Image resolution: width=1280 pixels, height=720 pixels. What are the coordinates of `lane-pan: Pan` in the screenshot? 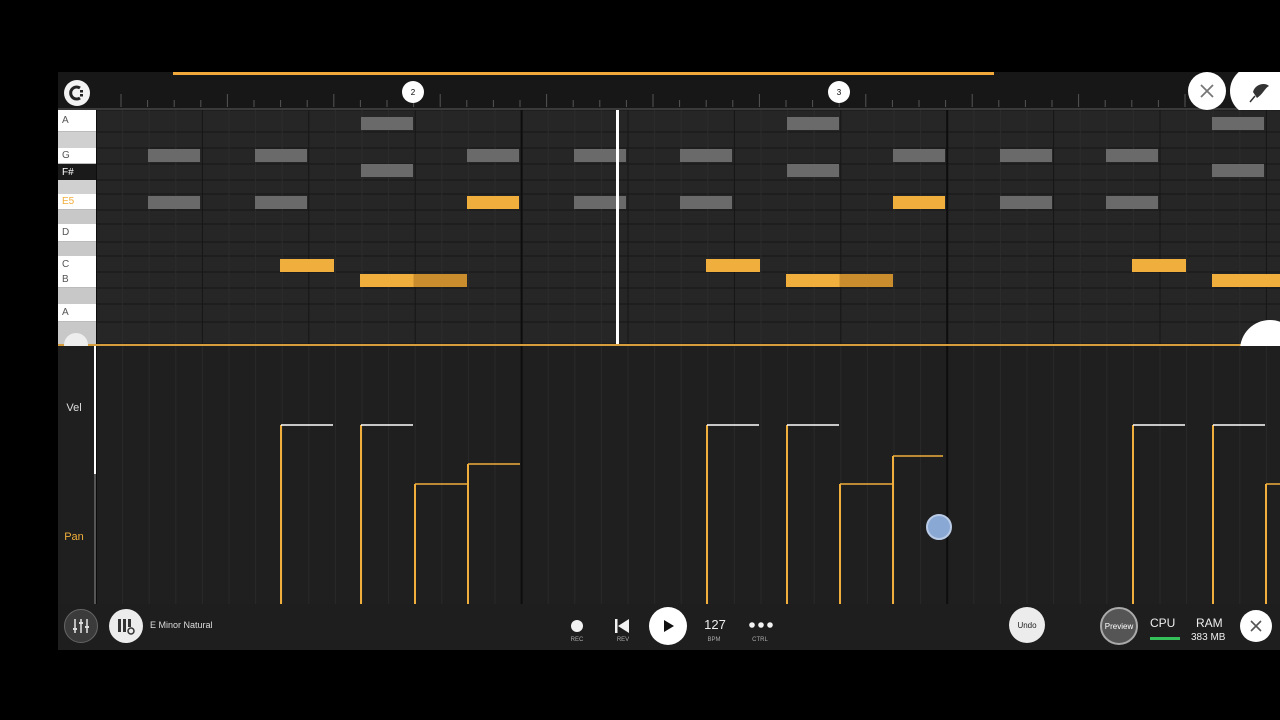 It's located at (74, 537).